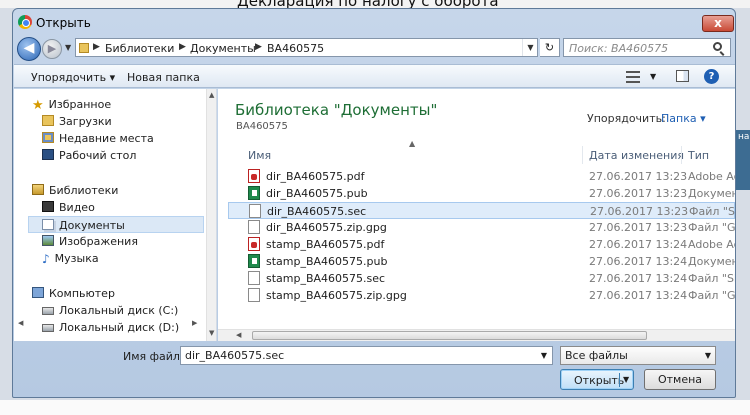 The image size is (750, 415). What do you see at coordinates (412, 143) in the screenshot?
I see `sort-caret-icon: ▲` at bounding box center [412, 143].